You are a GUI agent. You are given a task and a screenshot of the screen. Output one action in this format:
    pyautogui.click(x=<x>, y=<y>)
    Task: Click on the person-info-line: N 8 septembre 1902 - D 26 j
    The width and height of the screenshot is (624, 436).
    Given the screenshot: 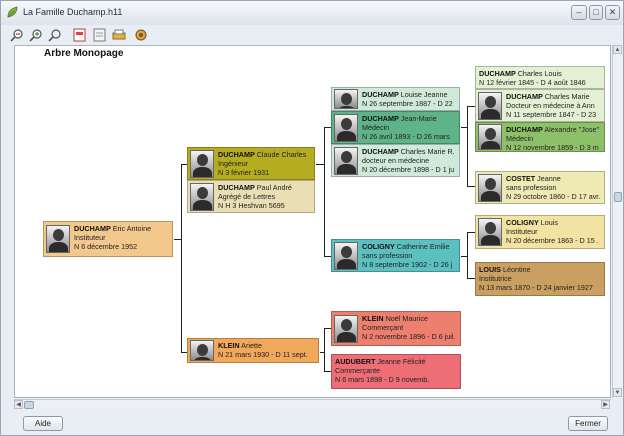 What is the action you would take?
    pyautogui.click(x=407, y=264)
    